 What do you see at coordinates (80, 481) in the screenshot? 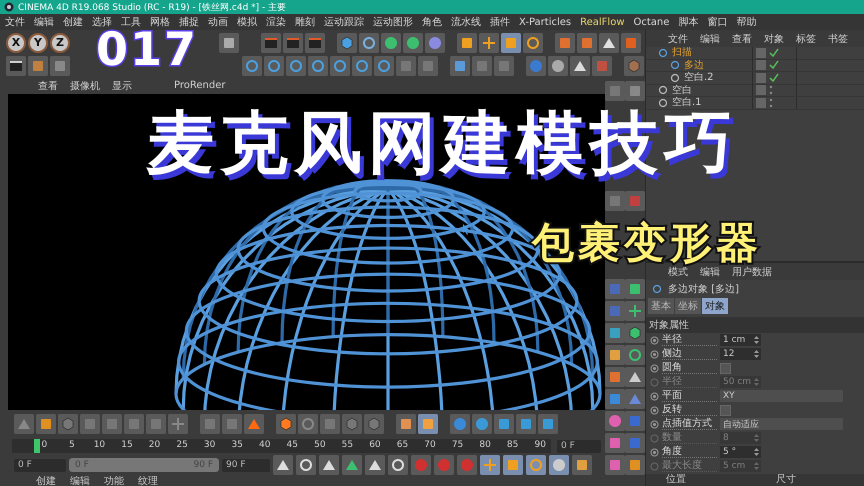
I see `panel-tab: 编辑` at bounding box center [80, 481].